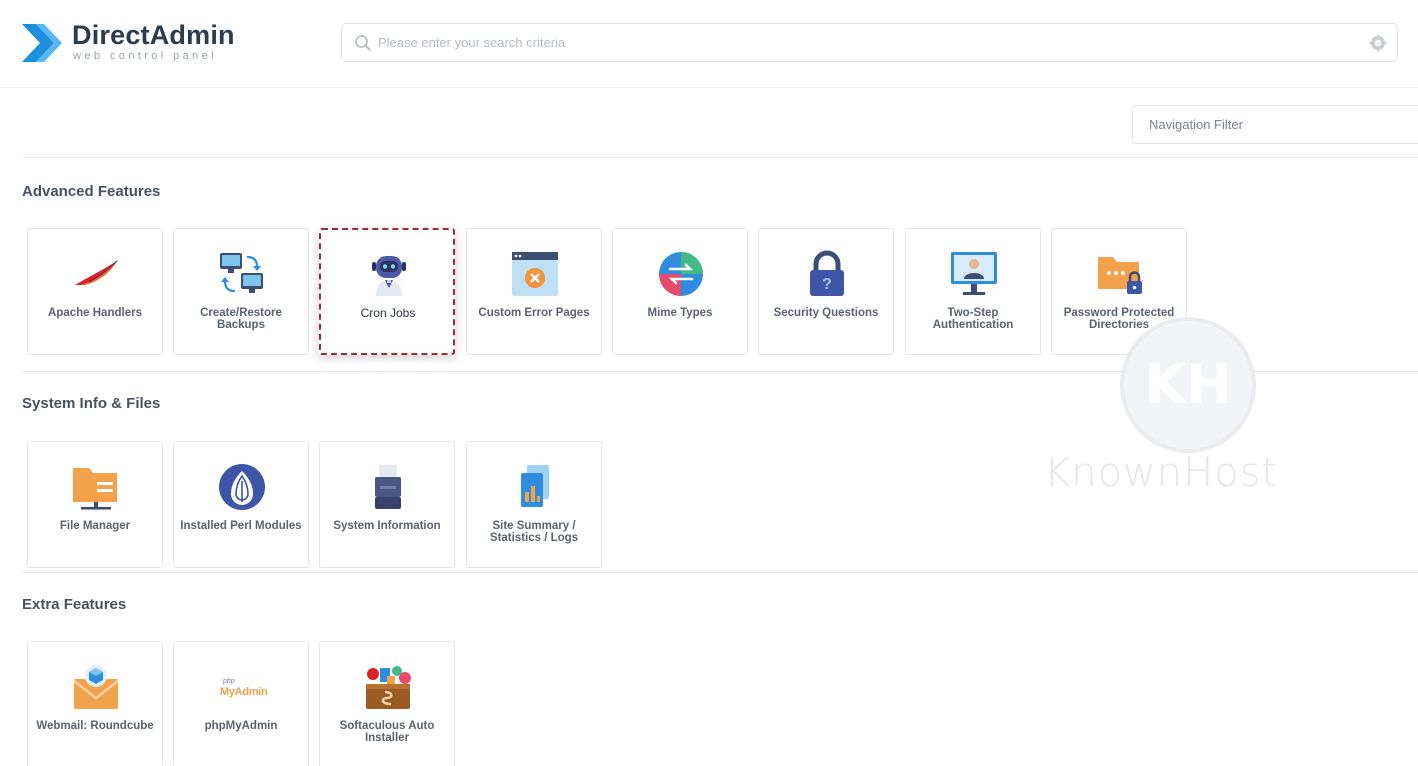 The height and width of the screenshot is (766, 1418). What do you see at coordinates (241, 726) in the screenshot?
I see `card-label: phpMyAdmin` at bounding box center [241, 726].